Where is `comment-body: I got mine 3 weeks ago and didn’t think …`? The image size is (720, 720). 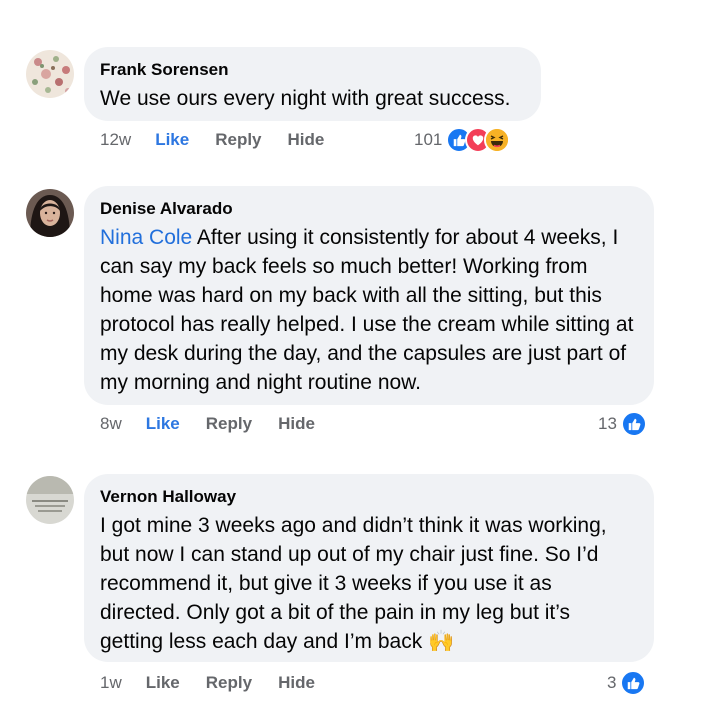 comment-body: I got mine 3 weeks ago and didn’t think … is located at coordinates (353, 583).